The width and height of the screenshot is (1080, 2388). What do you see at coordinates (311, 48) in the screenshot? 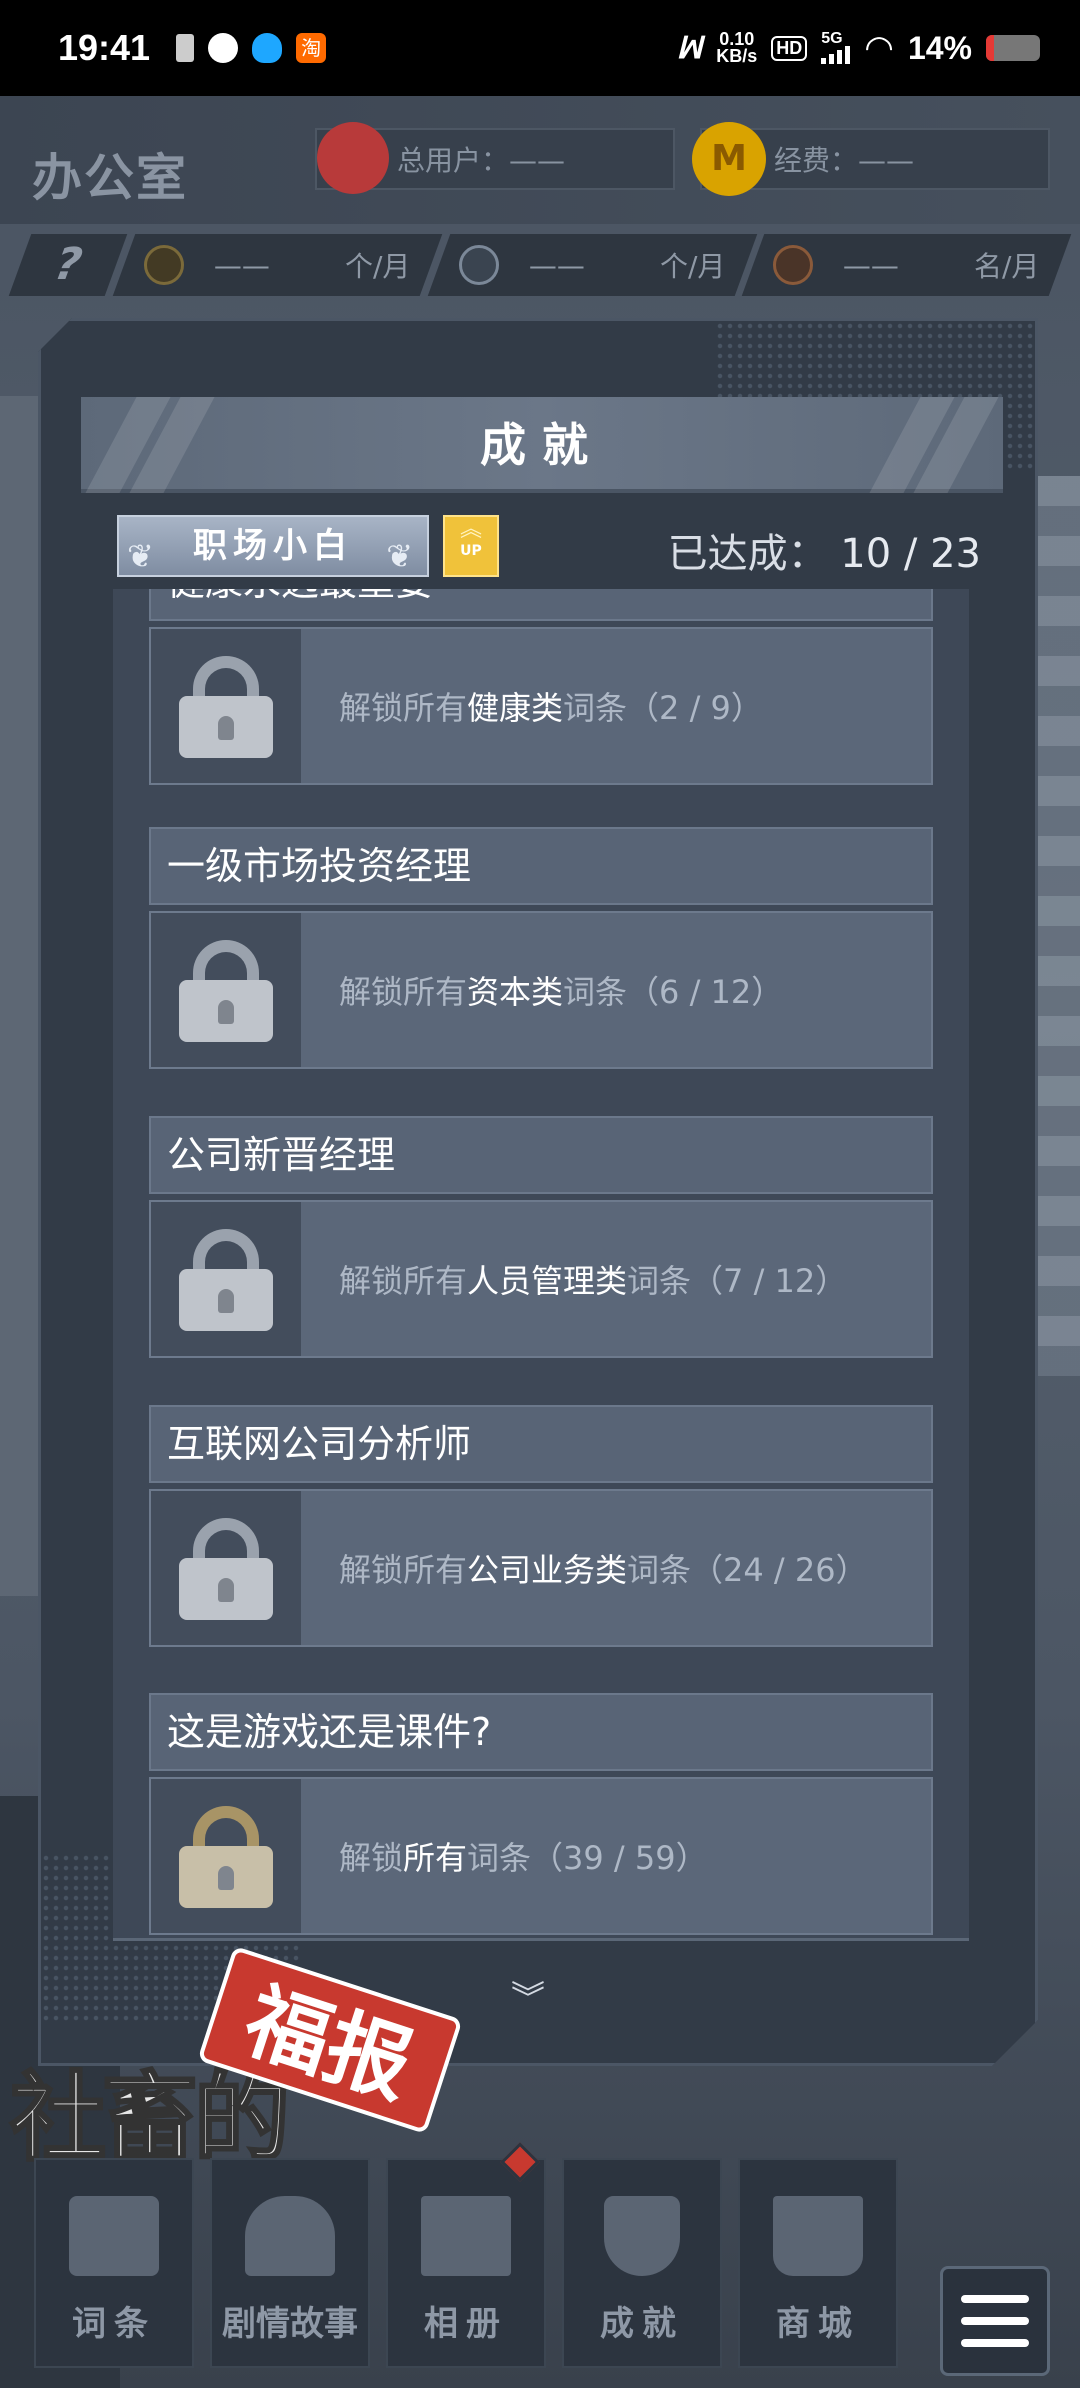
I see `taobao-icon: 淘` at bounding box center [311, 48].